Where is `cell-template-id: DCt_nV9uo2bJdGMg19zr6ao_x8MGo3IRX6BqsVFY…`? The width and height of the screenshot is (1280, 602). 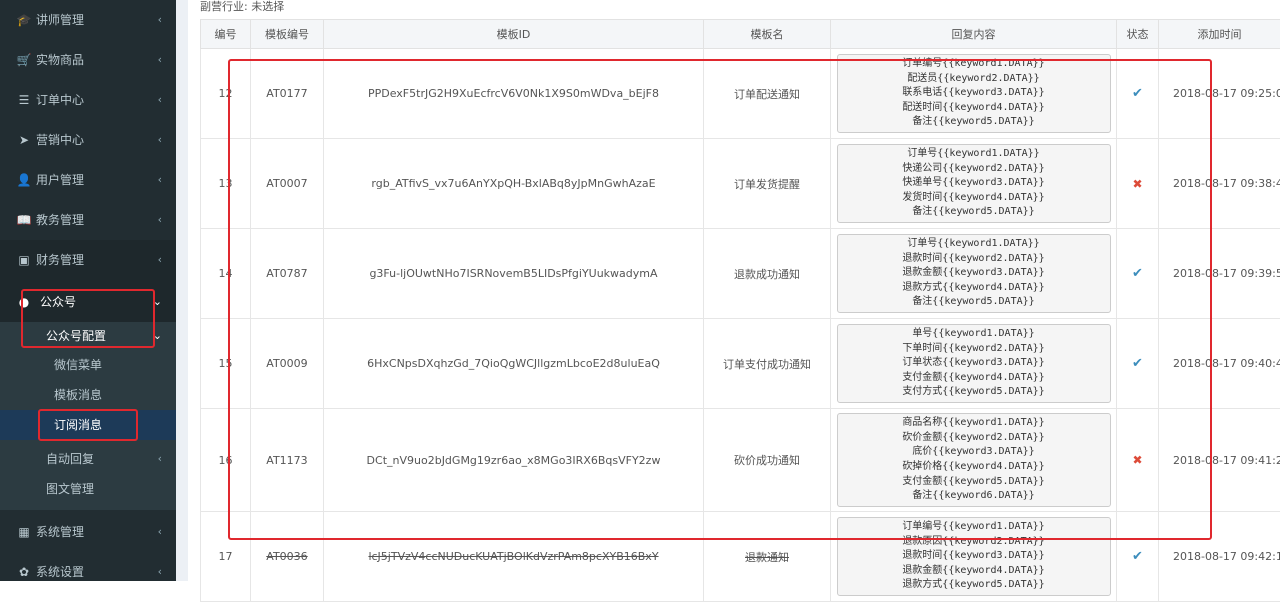
cell-template-id: DCt_nV9uo2bJdGMg19zr6ao_x8MGo3IRX6BqsVFY… is located at coordinates (514, 460).